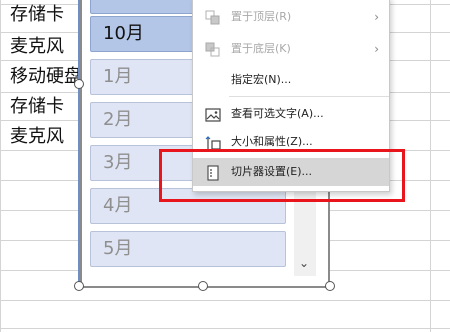 The image size is (450, 332). I want to click on cell-a5: 麦克风, so click(46, 137).